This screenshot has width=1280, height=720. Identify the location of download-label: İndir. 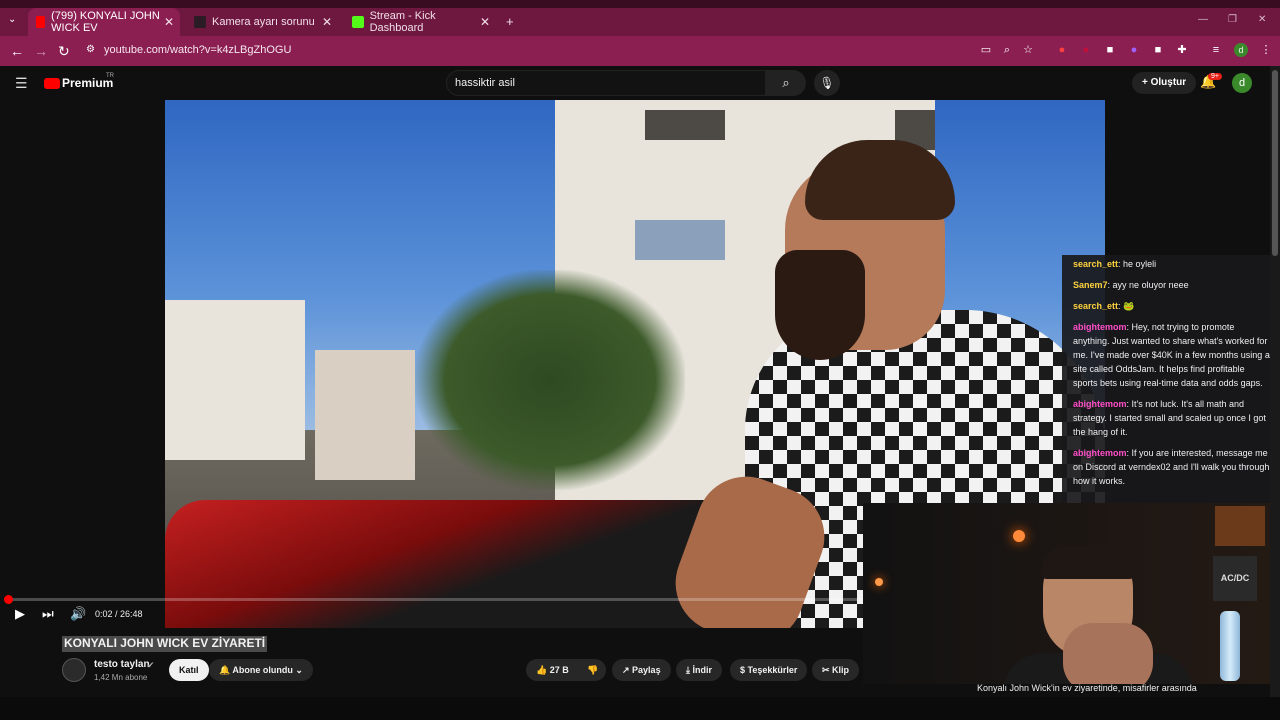
(702, 670).